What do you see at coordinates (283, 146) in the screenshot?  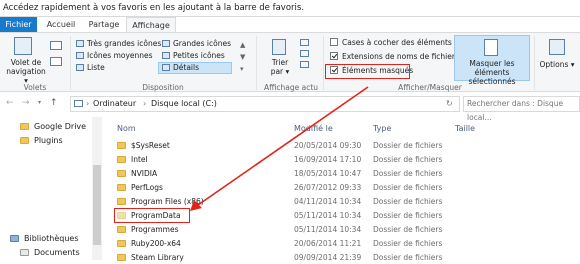 I see `arrow-line` at bounding box center [283, 146].